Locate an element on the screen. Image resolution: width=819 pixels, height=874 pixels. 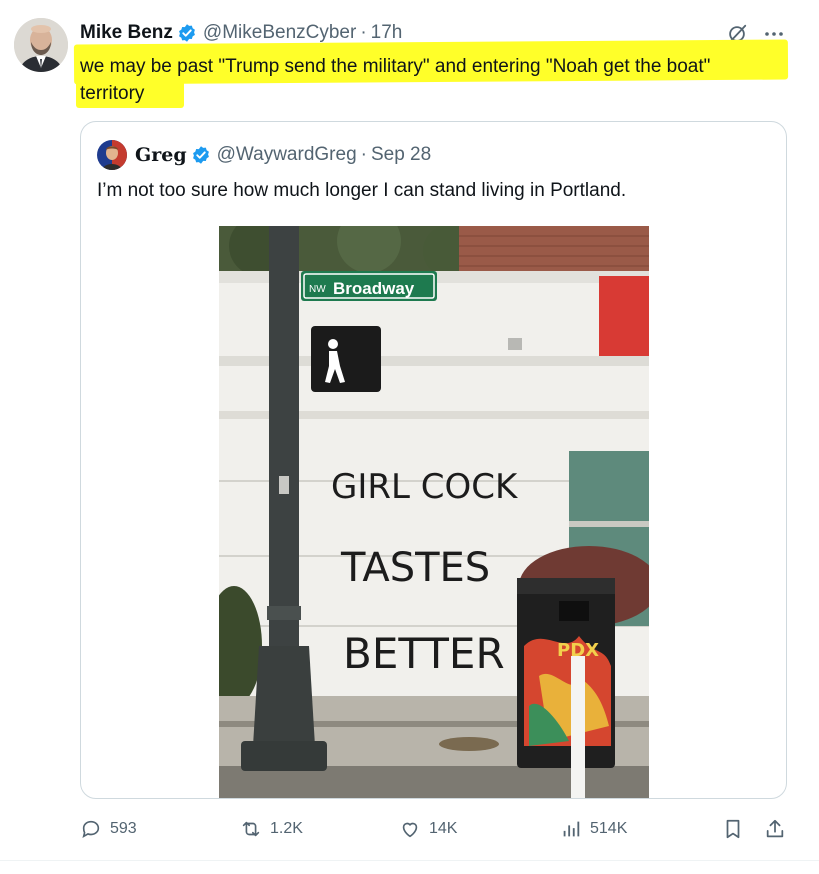
quoted-author-handle: @WaywardGreg is located at coordinates (287, 155).